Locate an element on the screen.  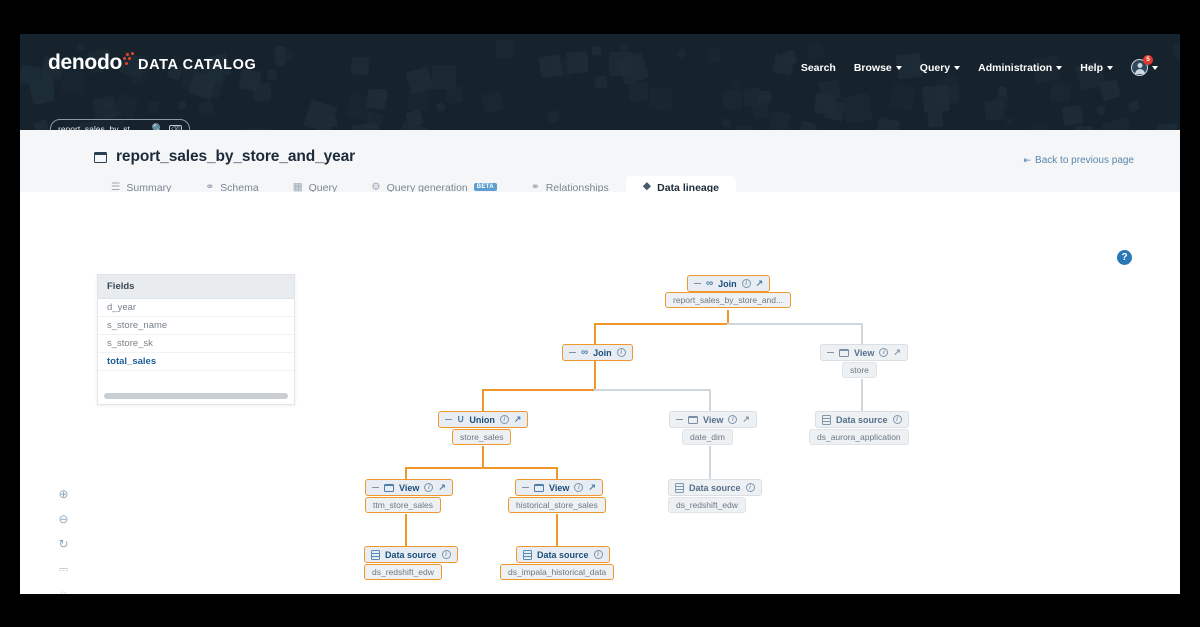
node-header: ∞ Join i ↗ is located at coordinates (729, 283).